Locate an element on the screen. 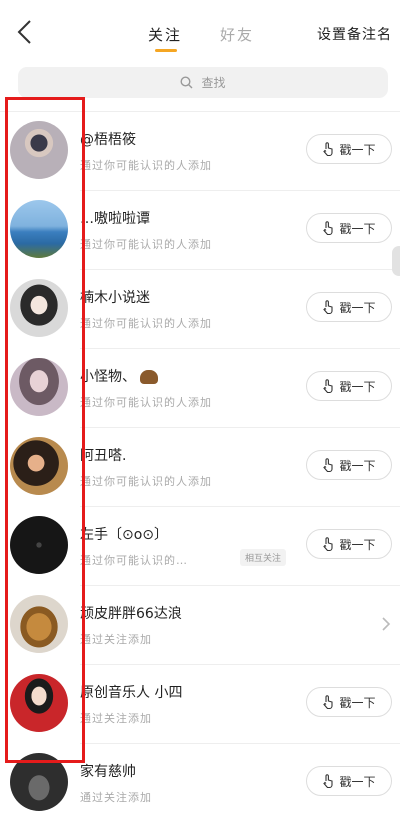  contact-row: …嗷啦啦谭 通过你可能认识的人添加 戳一下 is located at coordinates (200, 230).